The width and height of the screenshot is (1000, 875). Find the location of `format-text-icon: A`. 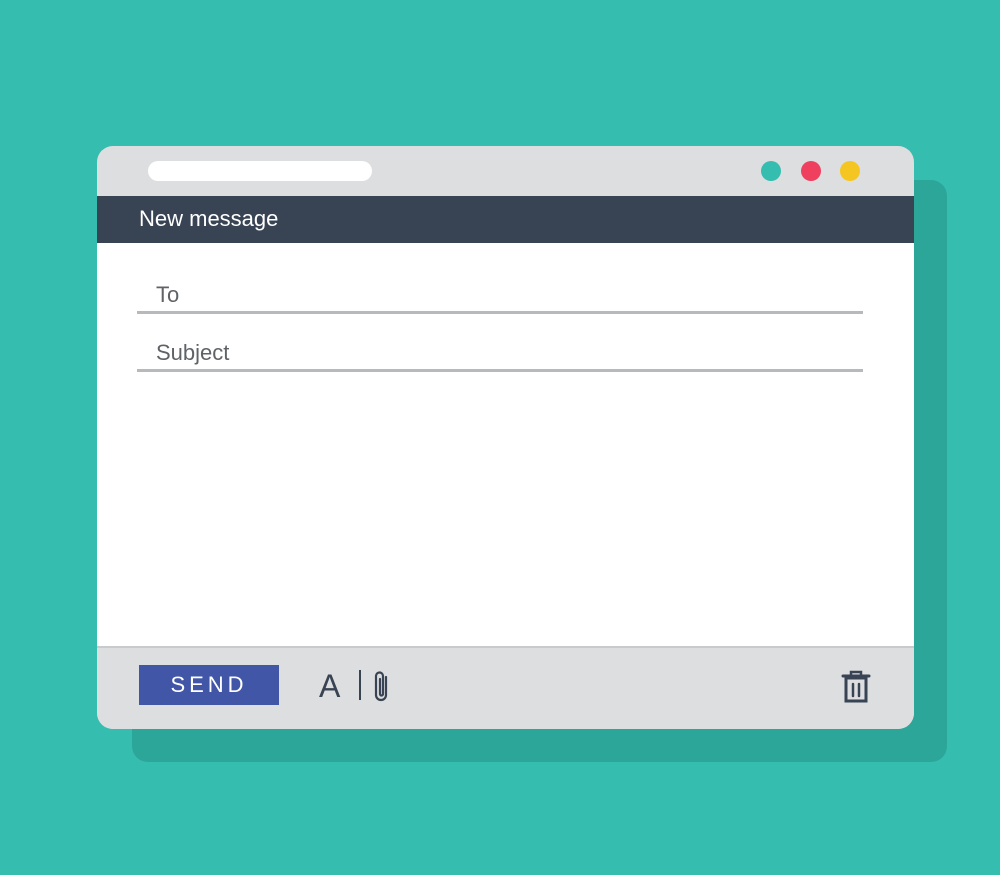

format-text-icon: A is located at coordinates (329, 686).